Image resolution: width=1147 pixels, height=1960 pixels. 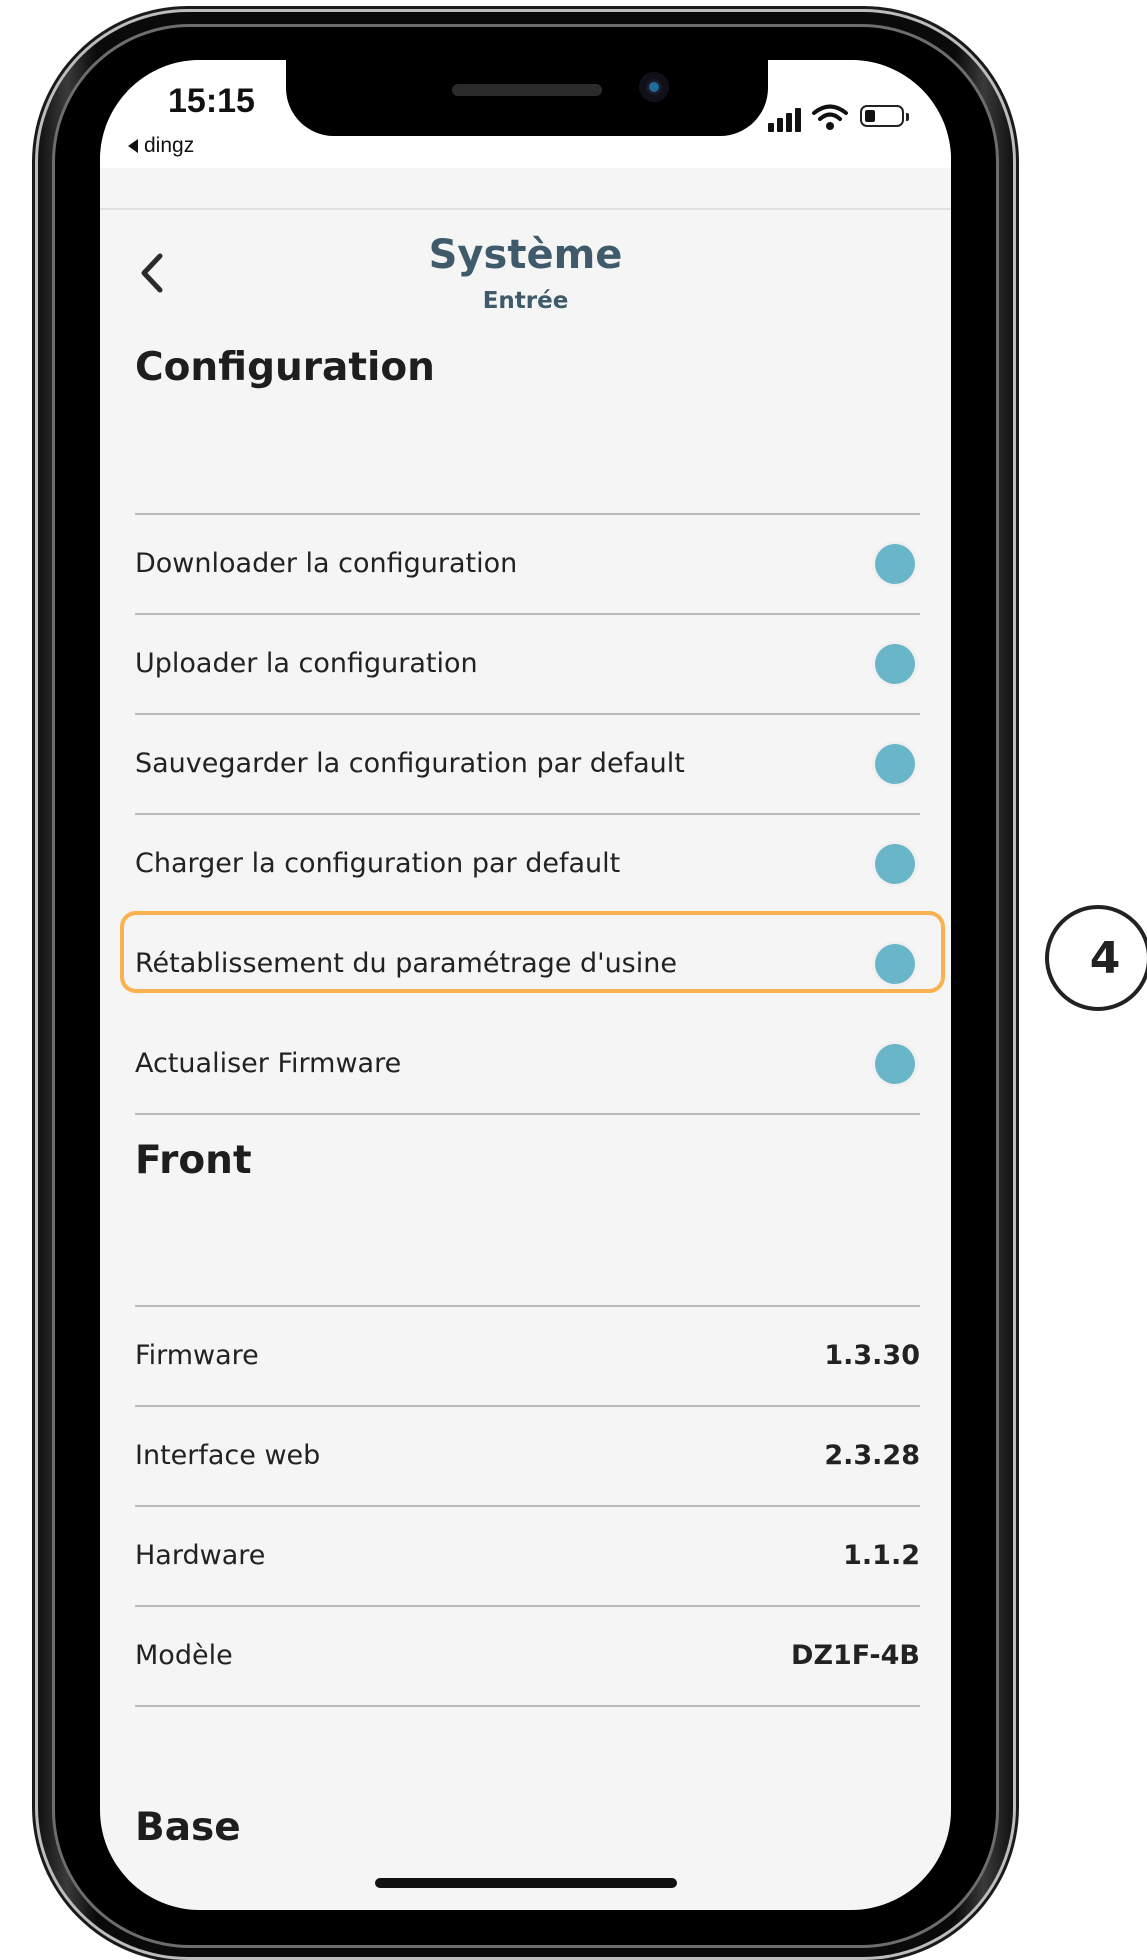 I want to click on row-label: Interface web, so click(x=228, y=1455).